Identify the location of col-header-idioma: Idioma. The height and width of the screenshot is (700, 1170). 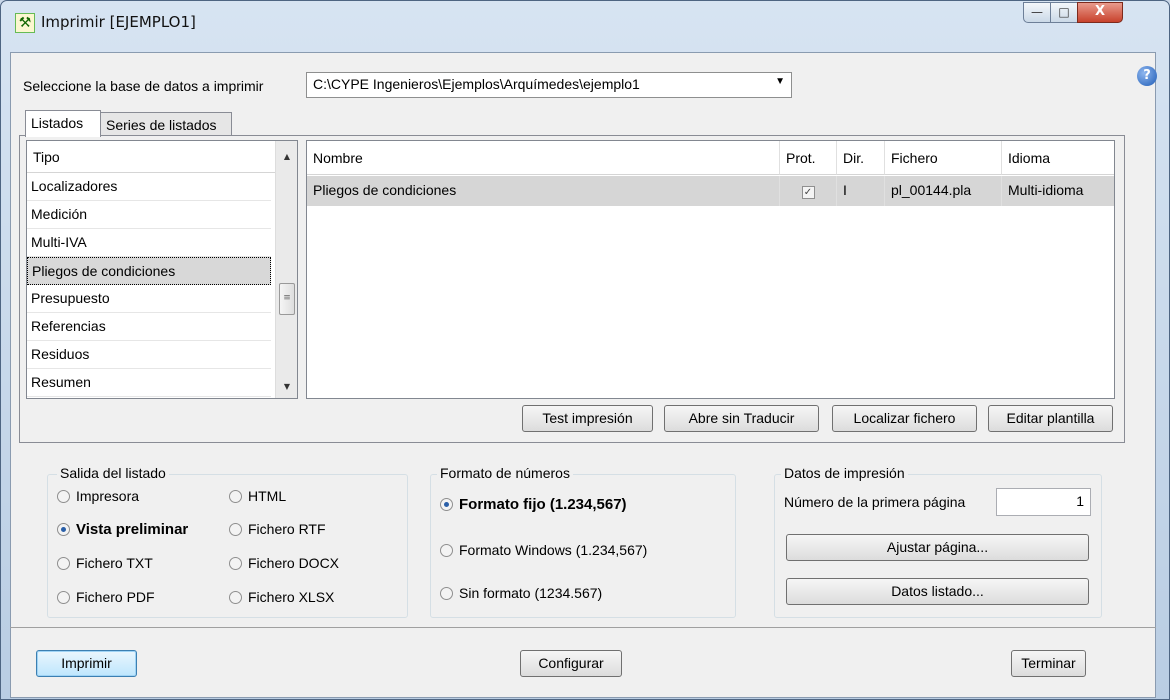
(1058, 158).